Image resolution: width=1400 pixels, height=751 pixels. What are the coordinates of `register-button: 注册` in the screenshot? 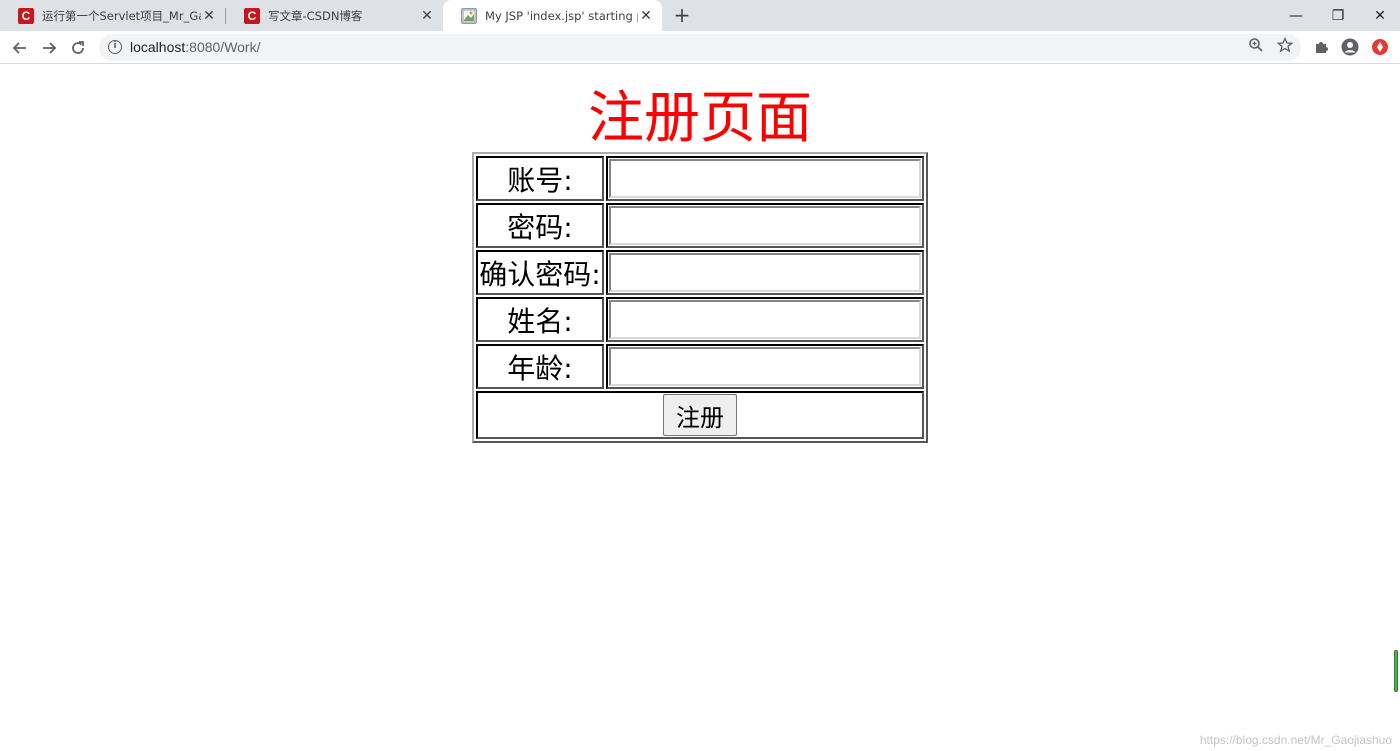 It's located at (700, 415).